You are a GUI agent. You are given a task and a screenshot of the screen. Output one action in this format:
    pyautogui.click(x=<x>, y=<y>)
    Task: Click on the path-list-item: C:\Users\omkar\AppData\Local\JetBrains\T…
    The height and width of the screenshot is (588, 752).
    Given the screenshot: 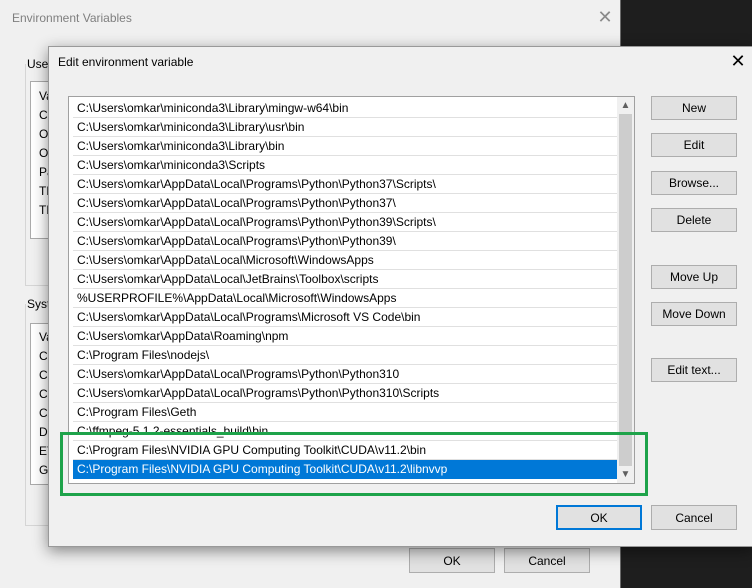 What is the action you would take?
    pyautogui.click(x=345, y=279)
    